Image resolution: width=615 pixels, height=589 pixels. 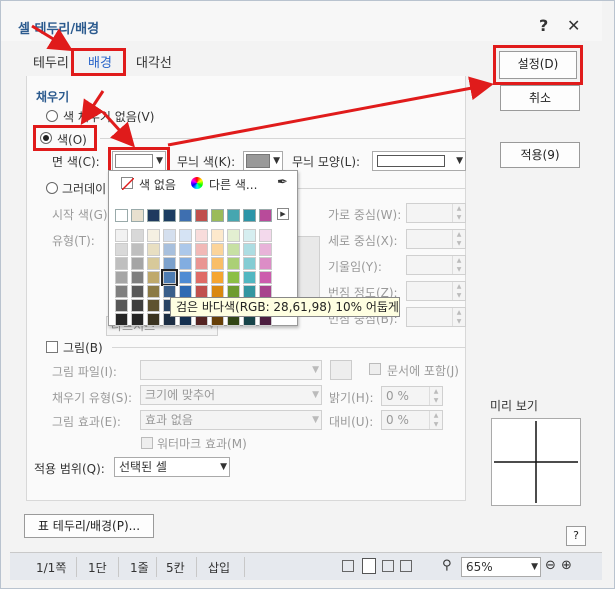 What do you see at coordinates (147, 443) in the screenshot?
I see `watermark-checkbox` at bounding box center [147, 443].